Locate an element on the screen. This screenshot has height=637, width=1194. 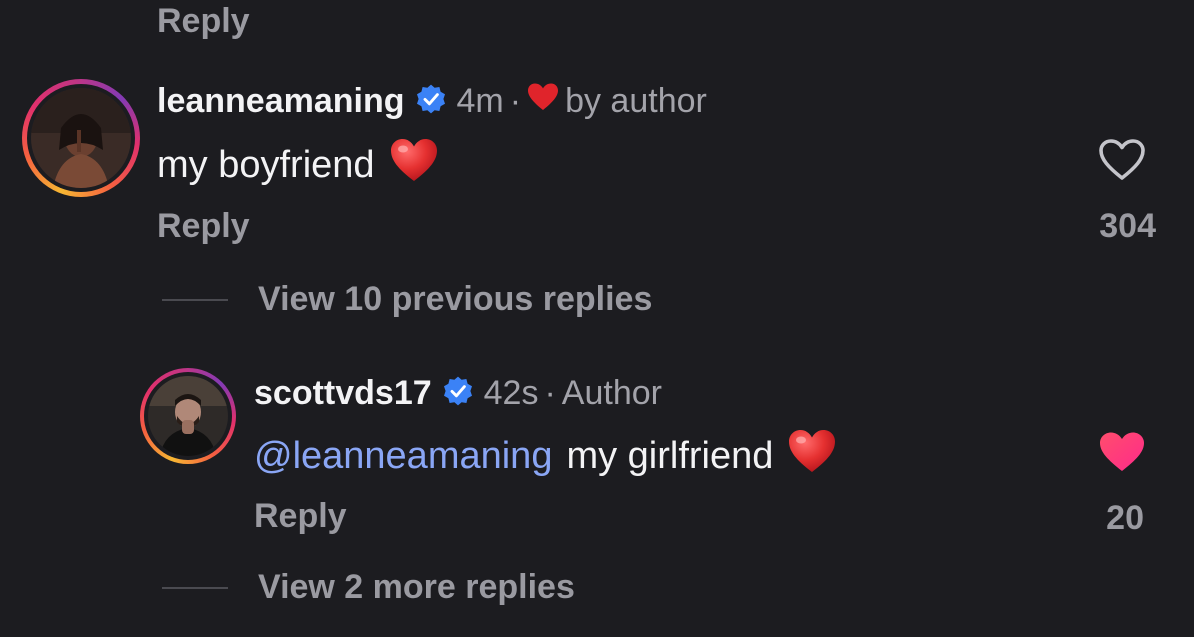
comment-username: leanneamaning is located at coordinates (281, 101).